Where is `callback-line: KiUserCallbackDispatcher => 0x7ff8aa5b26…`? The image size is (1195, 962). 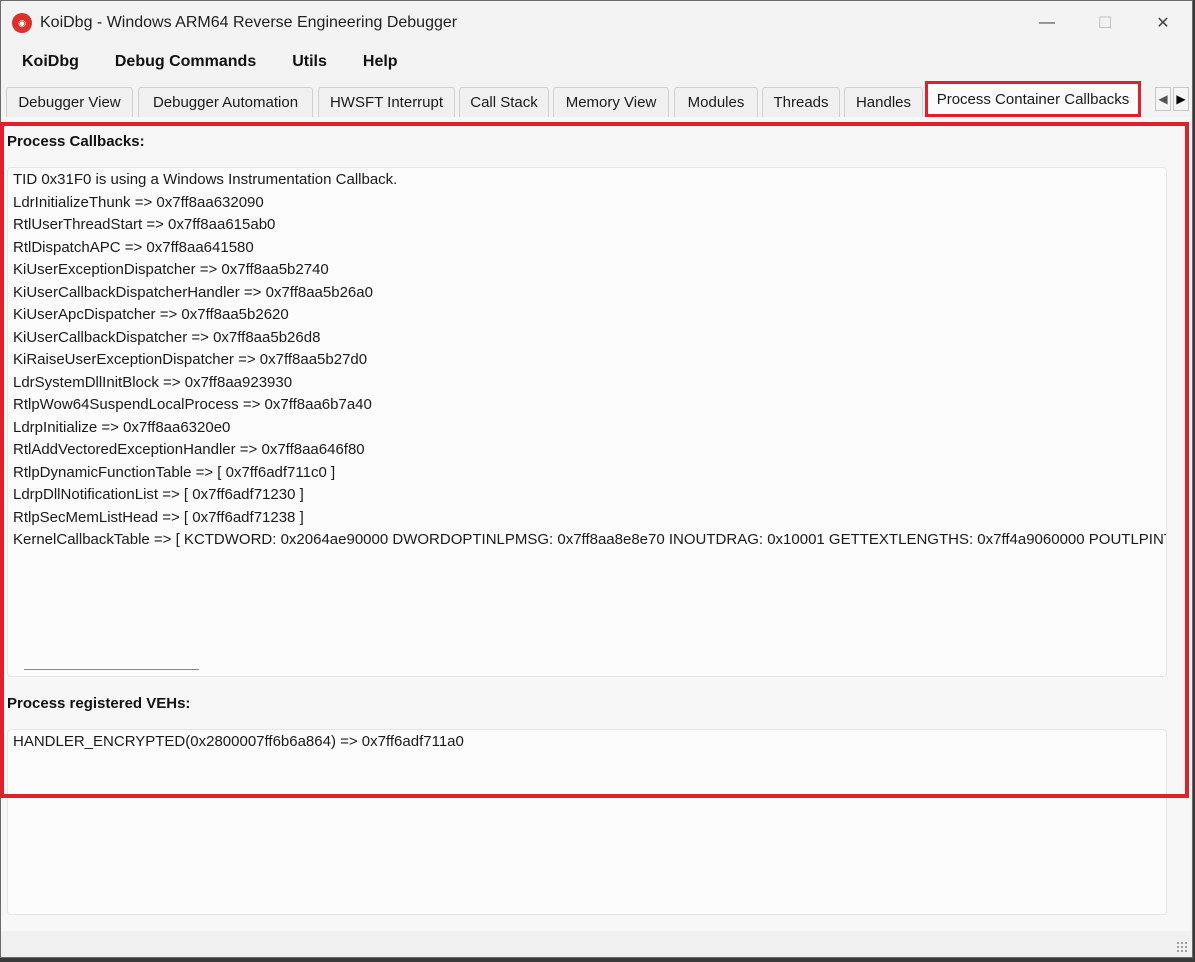
callback-line: KiUserCallbackDispatcher => 0x7ff8aa5b26… is located at coordinates (167, 337).